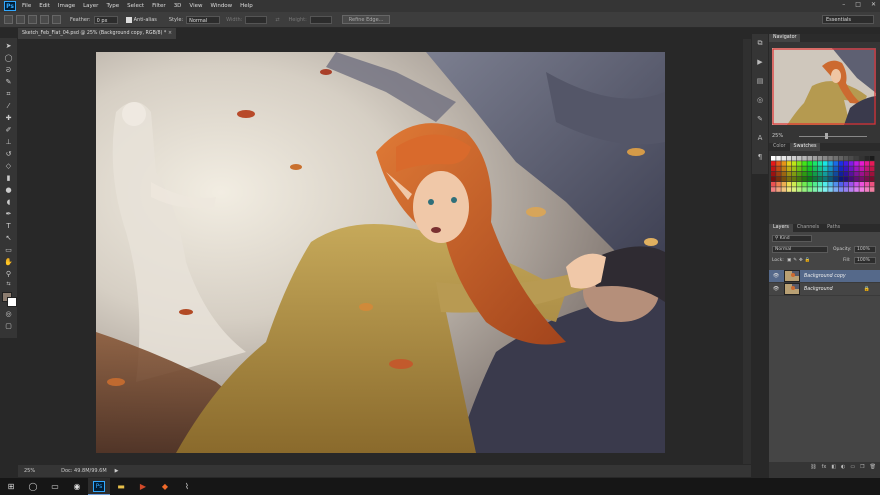 Image resolution: width=880 pixels, height=495 pixels. Describe the element at coordinates (66, 6) in the screenshot. I see `menu-image: Image` at that location.